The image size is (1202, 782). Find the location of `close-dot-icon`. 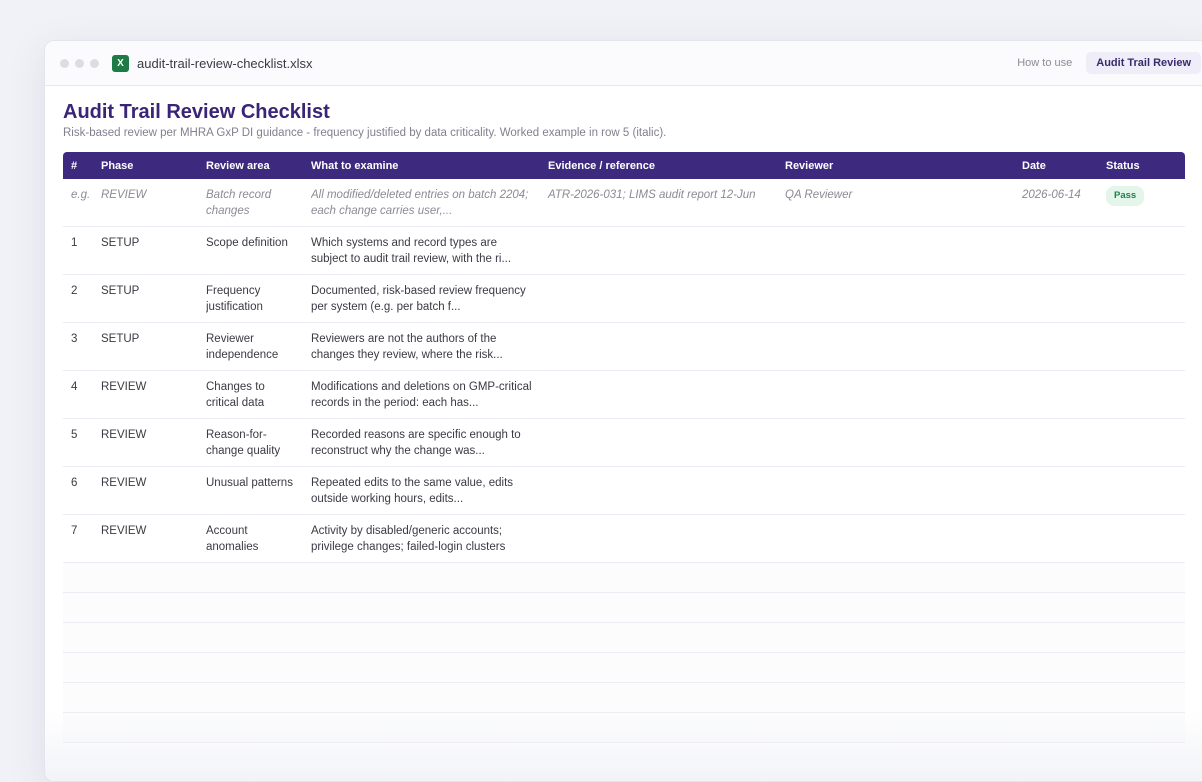

close-dot-icon is located at coordinates (64, 63).